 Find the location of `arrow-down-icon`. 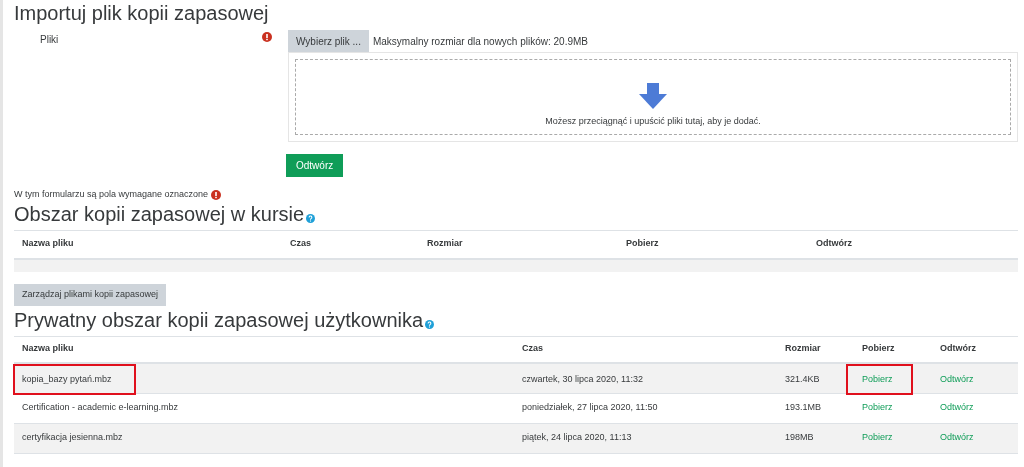

arrow-down-icon is located at coordinates (653, 95).